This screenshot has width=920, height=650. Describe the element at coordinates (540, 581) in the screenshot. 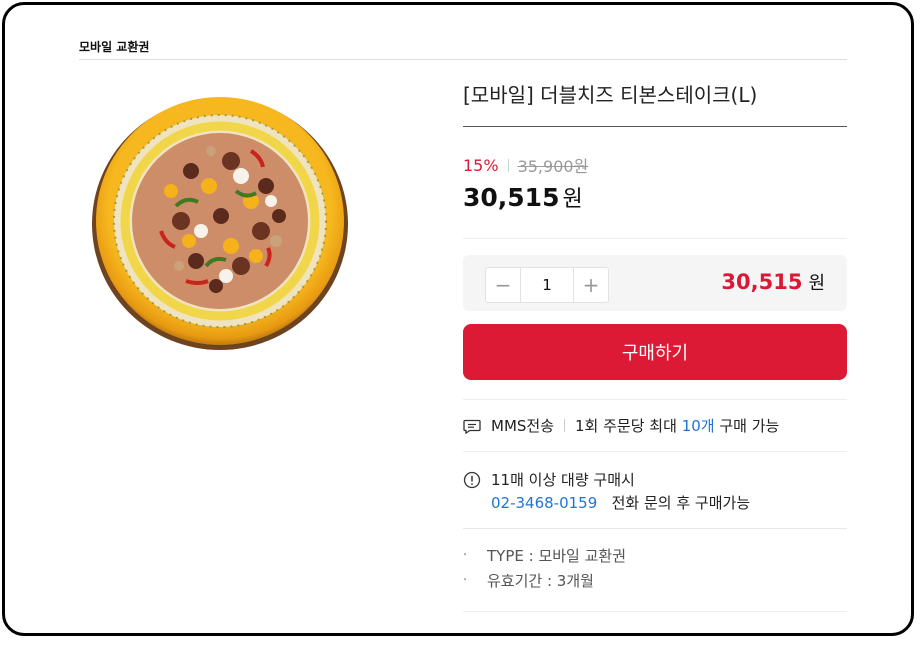

I see `spec-text: 유효기간 : 3개월` at that location.